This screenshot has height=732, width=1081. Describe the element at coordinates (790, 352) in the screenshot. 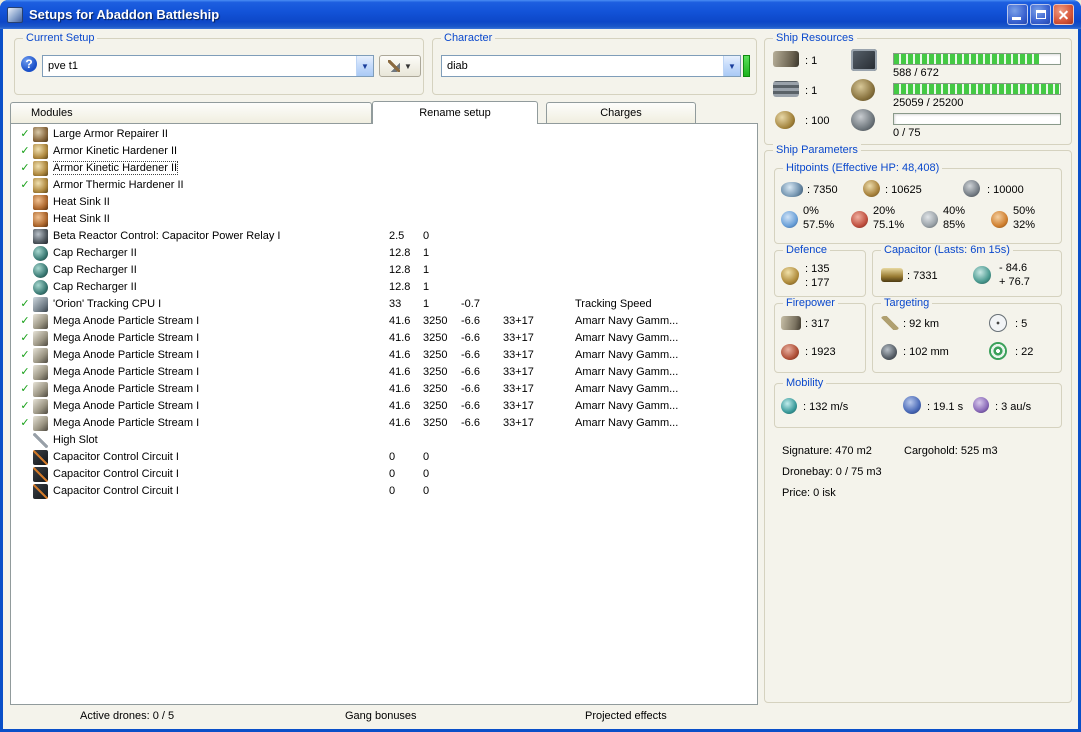

I see `dps-icon` at that location.